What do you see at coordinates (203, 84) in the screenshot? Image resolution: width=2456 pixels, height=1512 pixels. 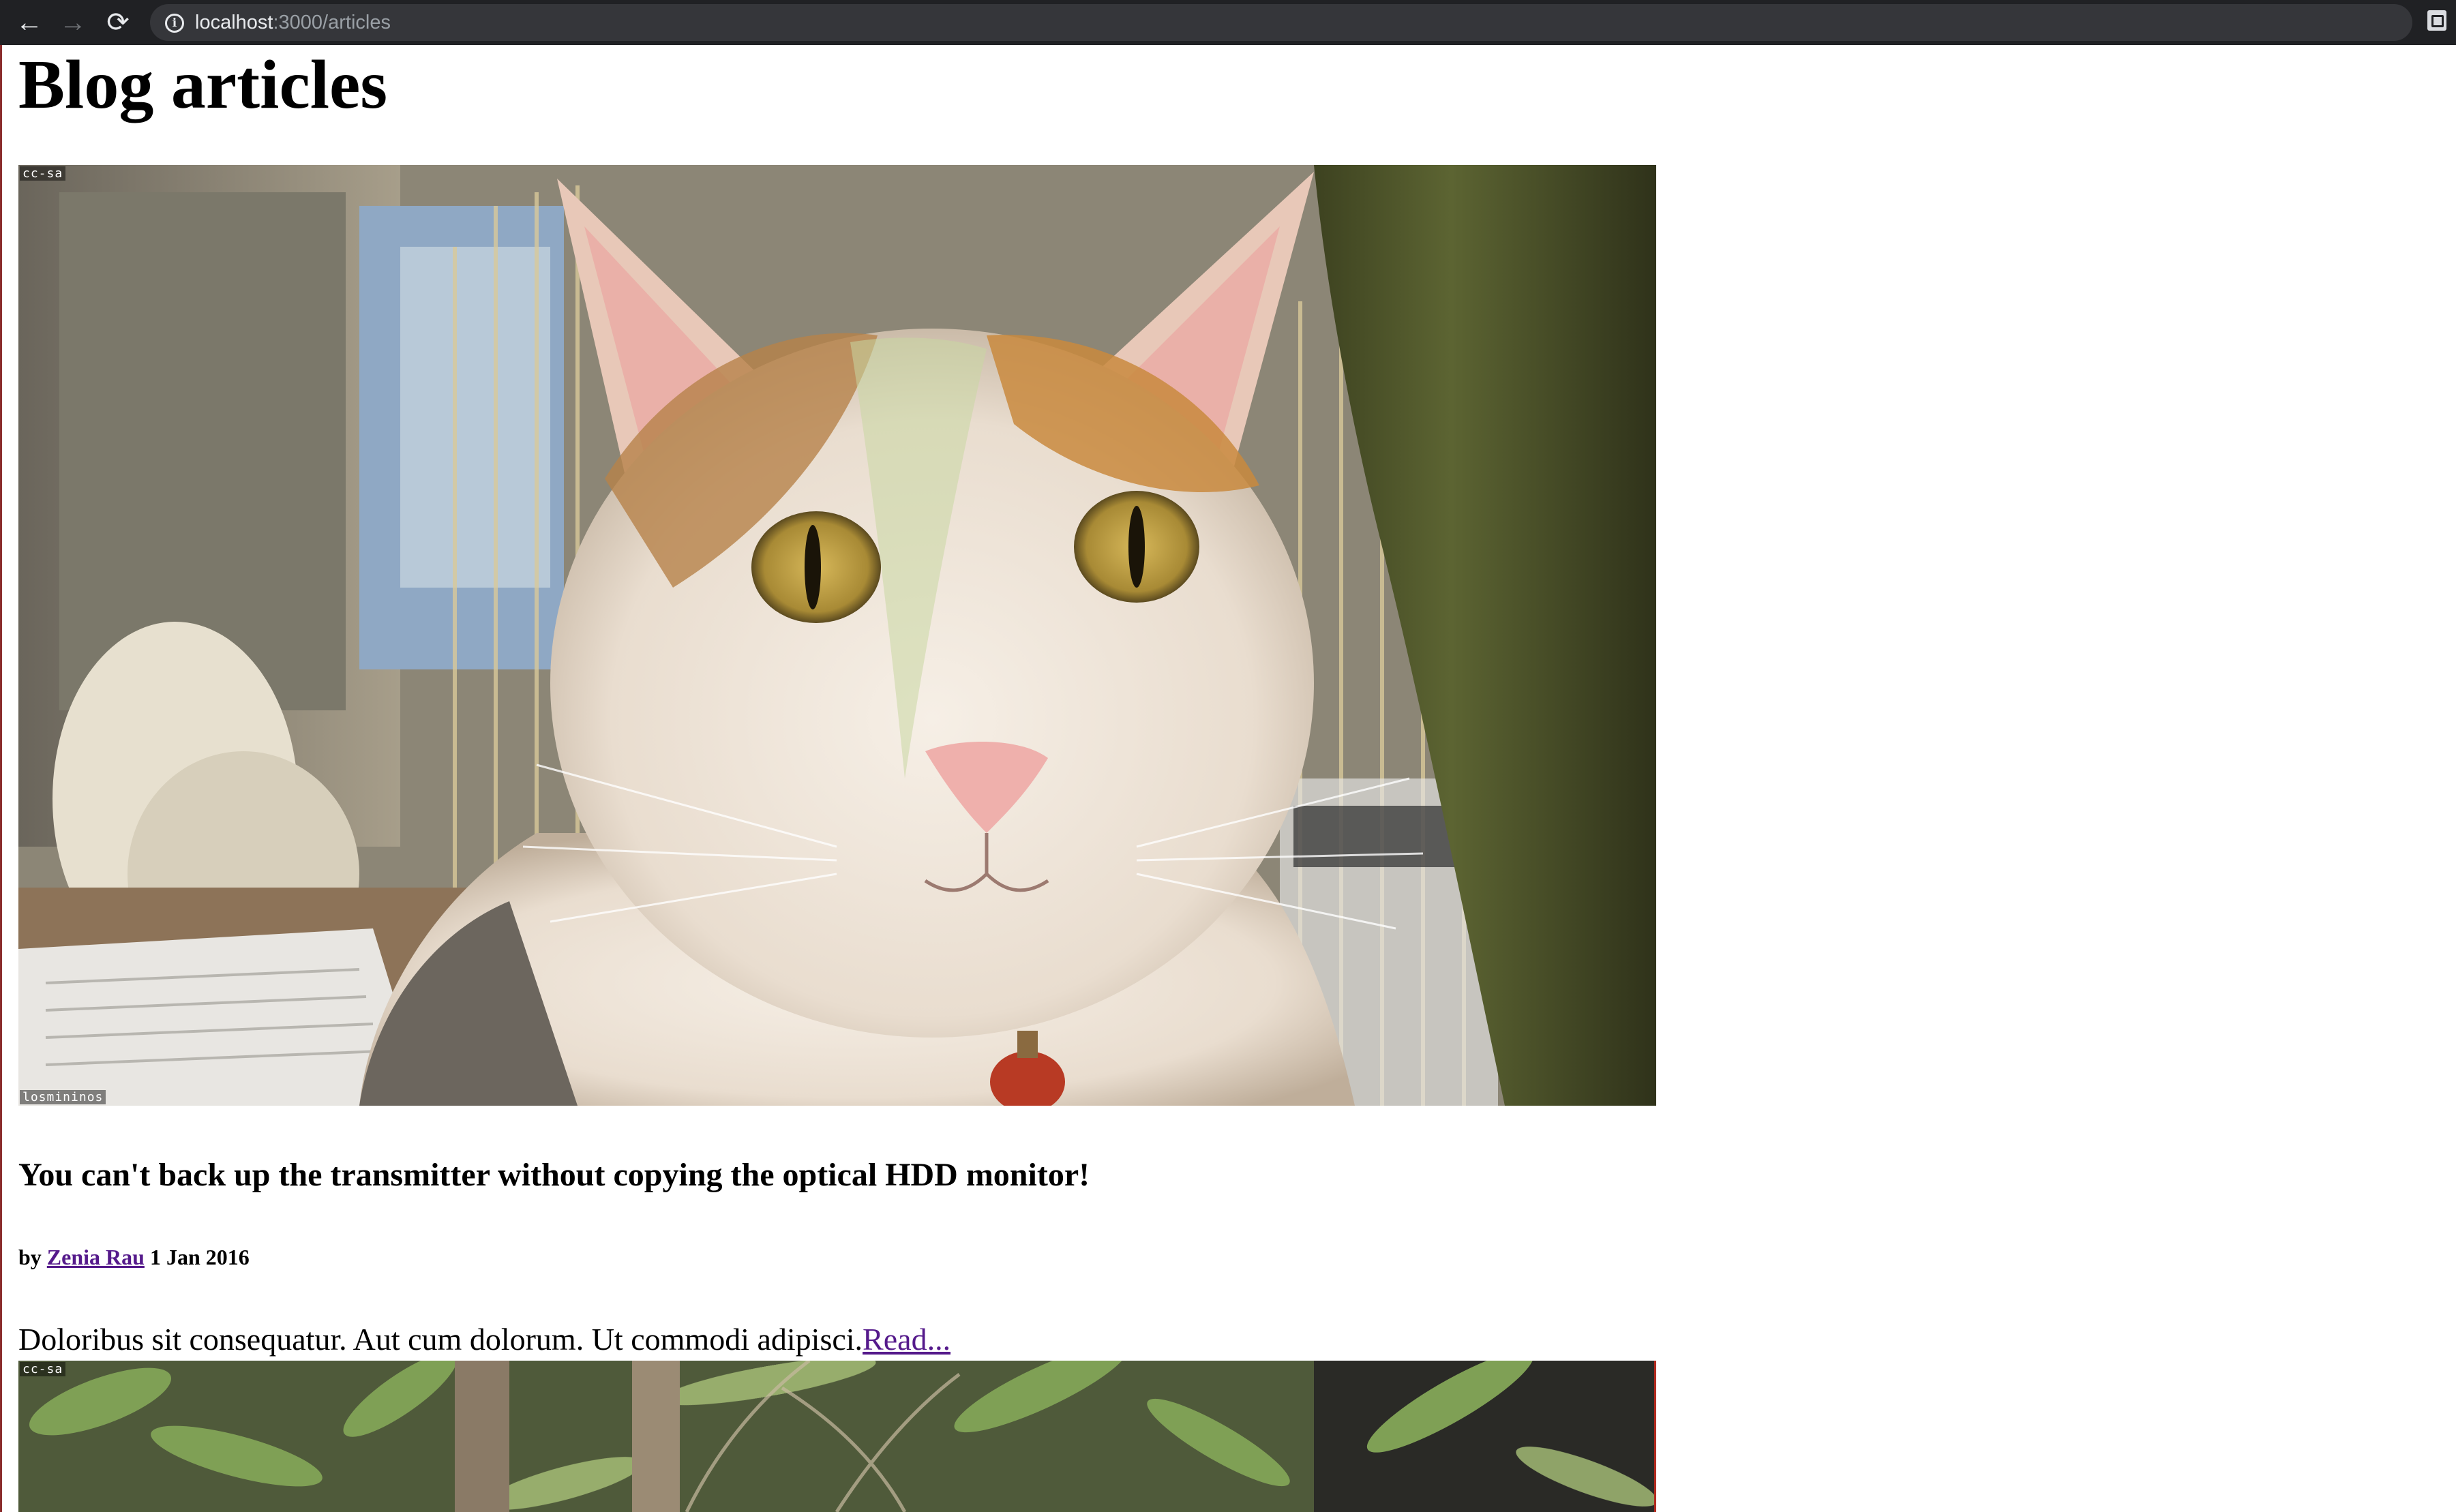 I see `page-title: Blog articles` at bounding box center [203, 84].